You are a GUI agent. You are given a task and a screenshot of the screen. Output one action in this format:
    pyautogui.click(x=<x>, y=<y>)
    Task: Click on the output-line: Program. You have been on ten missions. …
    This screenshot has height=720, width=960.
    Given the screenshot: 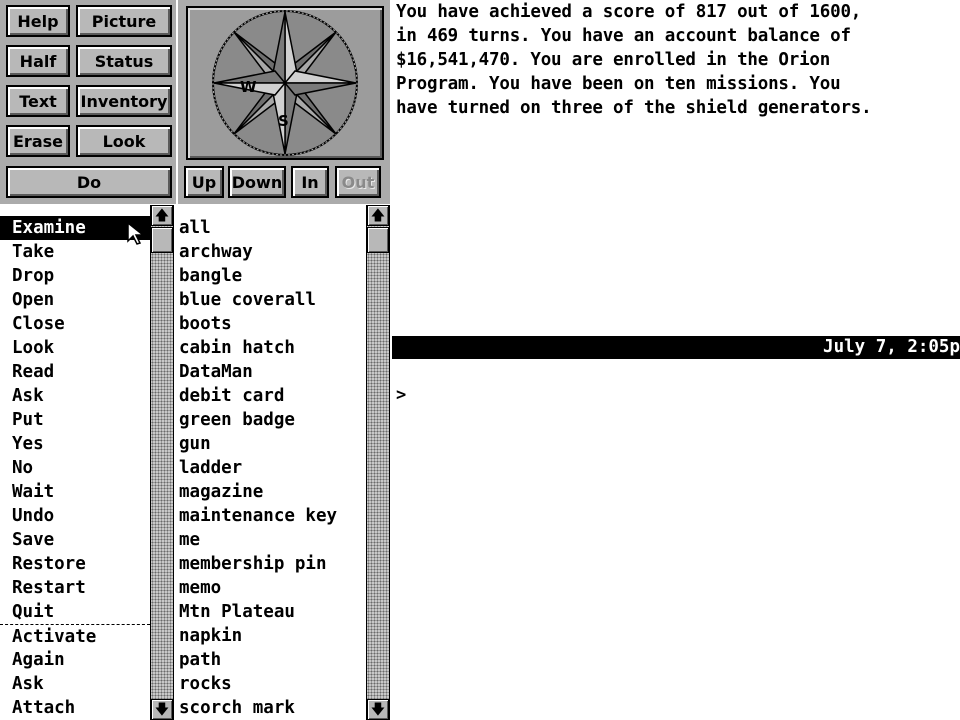 What is the action you would take?
    pyautogui.click(x=618, y=84)
    